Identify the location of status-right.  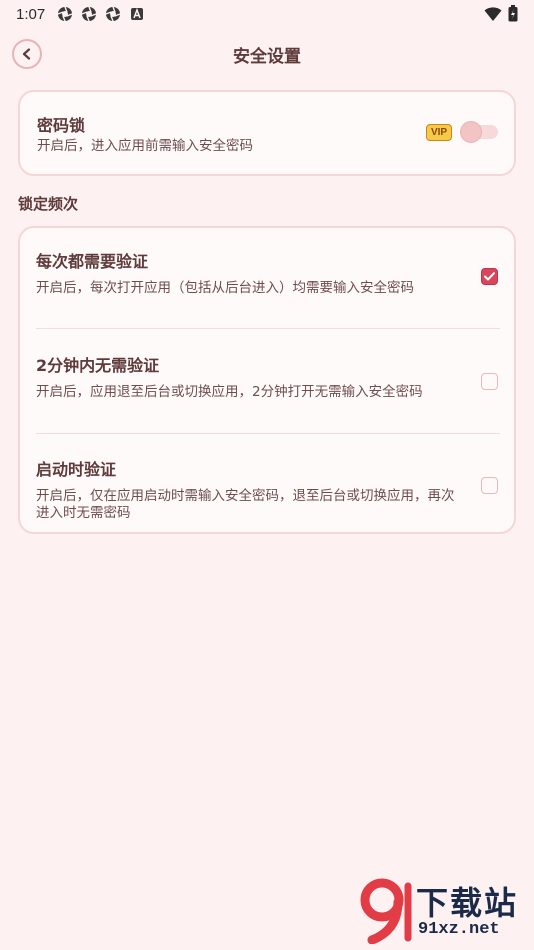
(501, 13).